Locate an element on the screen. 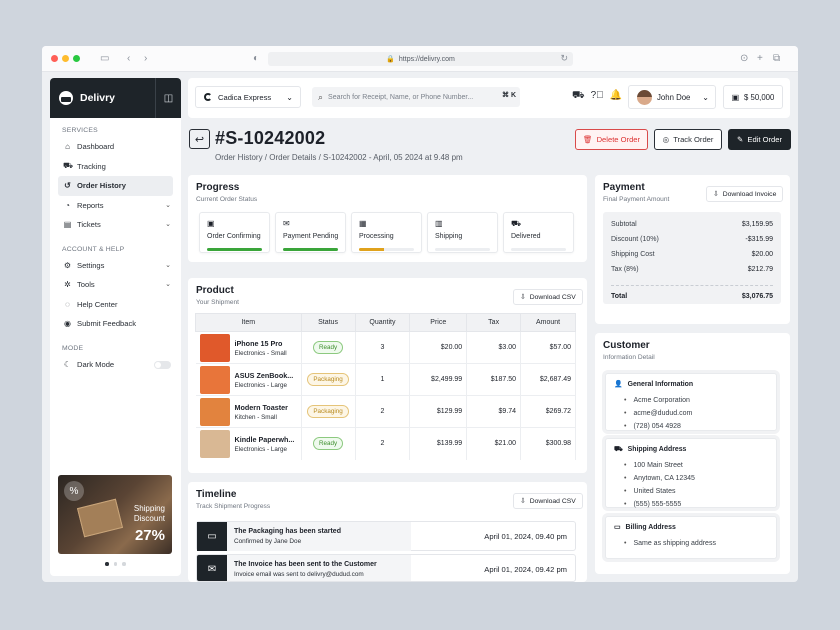 The height and width of the screenshot is (630, 840). new-tab-icon: + is located at coordinates (760, 59).